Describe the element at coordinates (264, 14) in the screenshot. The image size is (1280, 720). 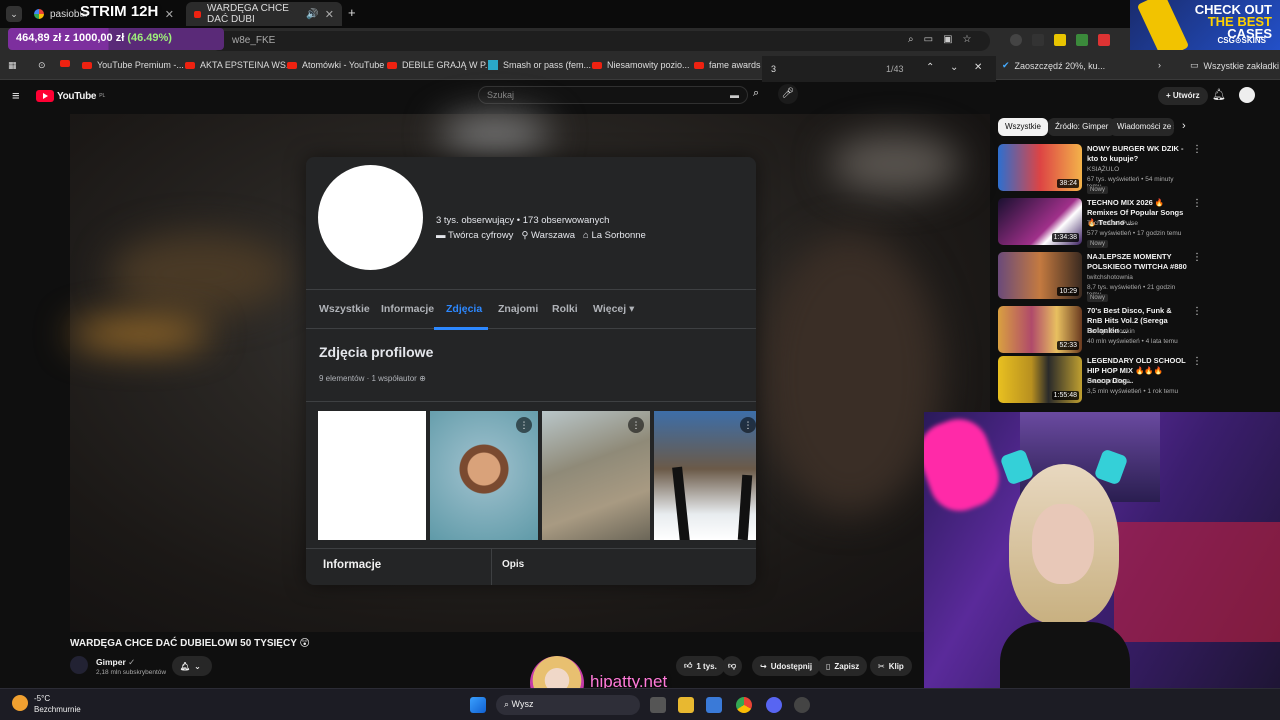
I see `tab-wardega: WARDĘGA CHCE DAĆ DUBI 🔊 ✕` at that location.